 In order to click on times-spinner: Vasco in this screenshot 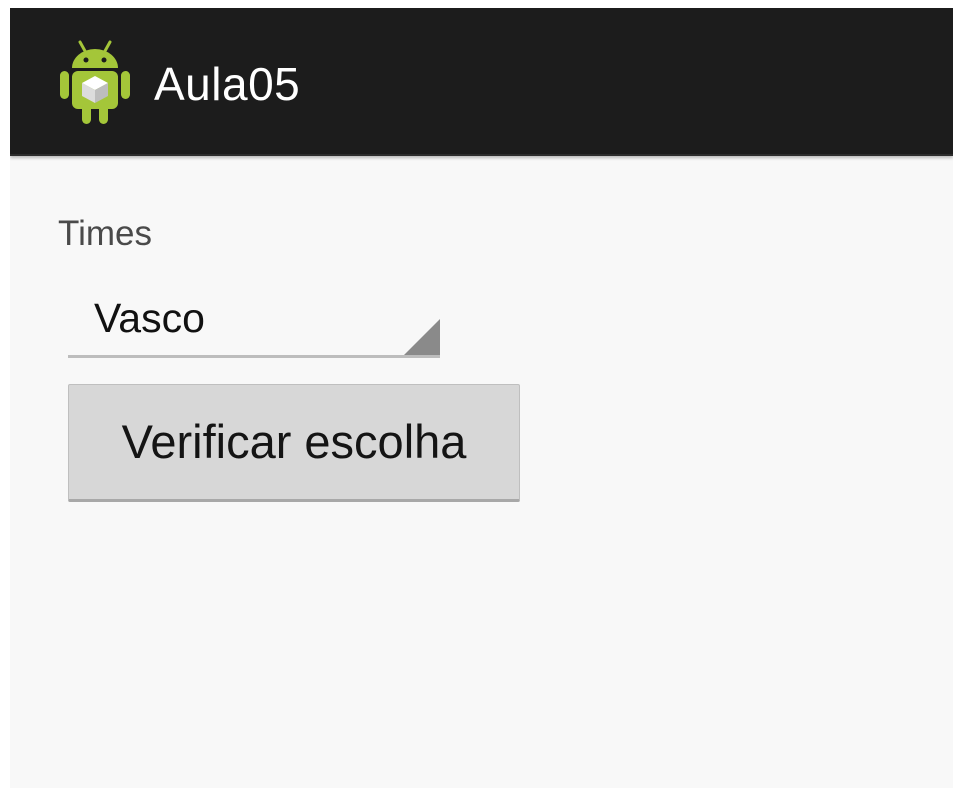, I will do `click(254, 320)`.